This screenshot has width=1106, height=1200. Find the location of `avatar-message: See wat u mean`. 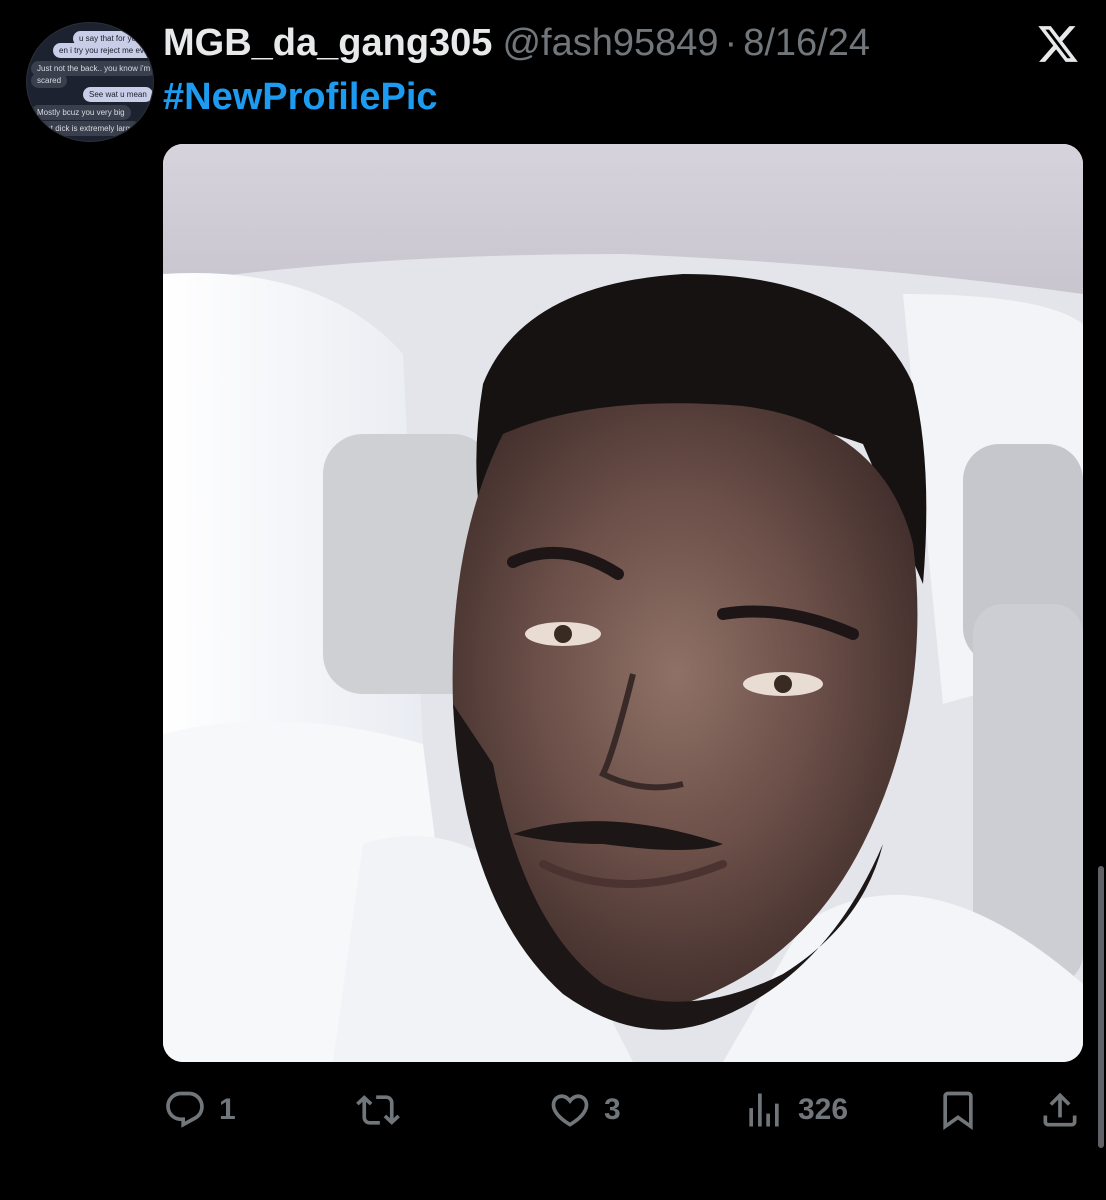

avatar-message: See wat u mean is located at coordinates (118, 95).